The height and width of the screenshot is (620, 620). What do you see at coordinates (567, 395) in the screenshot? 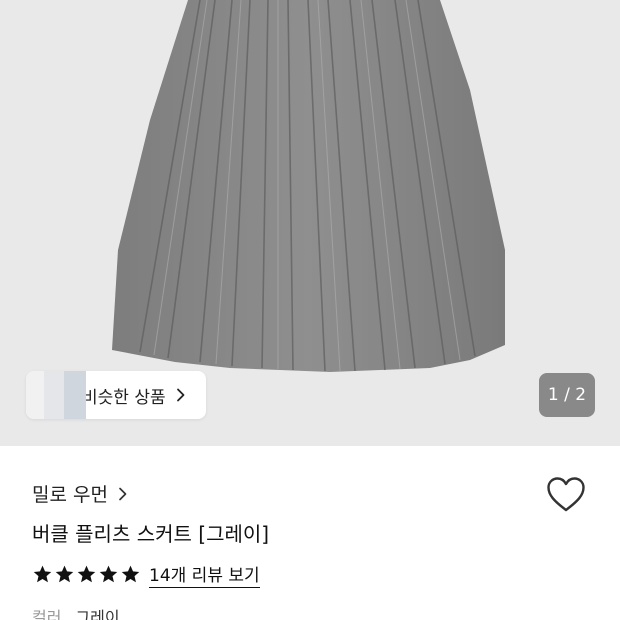
I see `image-pager: 1 / 2` at bounding box center [567, 395].